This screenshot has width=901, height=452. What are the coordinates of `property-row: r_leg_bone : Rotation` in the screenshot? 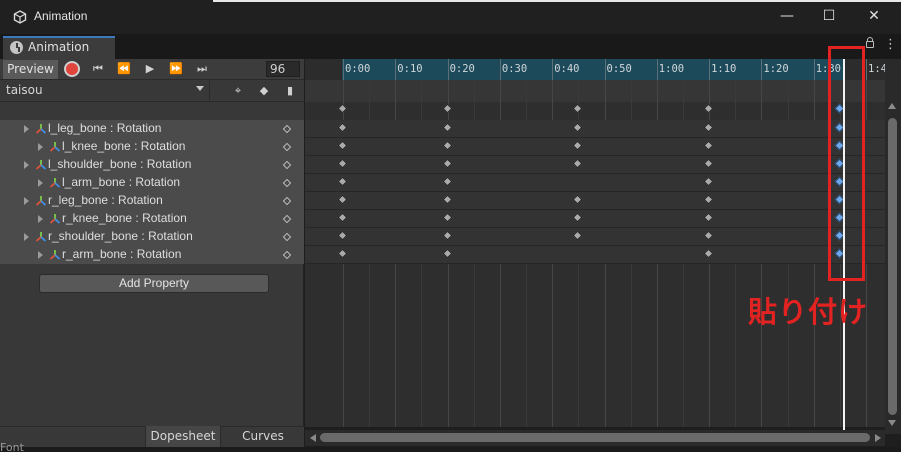 It's located at (152, 201).